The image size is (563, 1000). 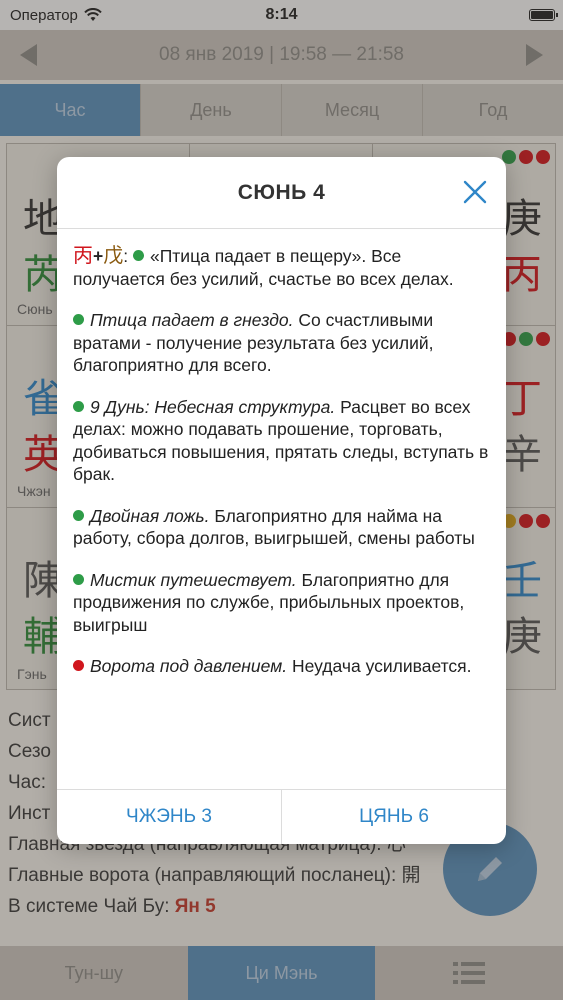 I want to click on pattern-name: Ворота под давлением., so click(x=189, y=666).